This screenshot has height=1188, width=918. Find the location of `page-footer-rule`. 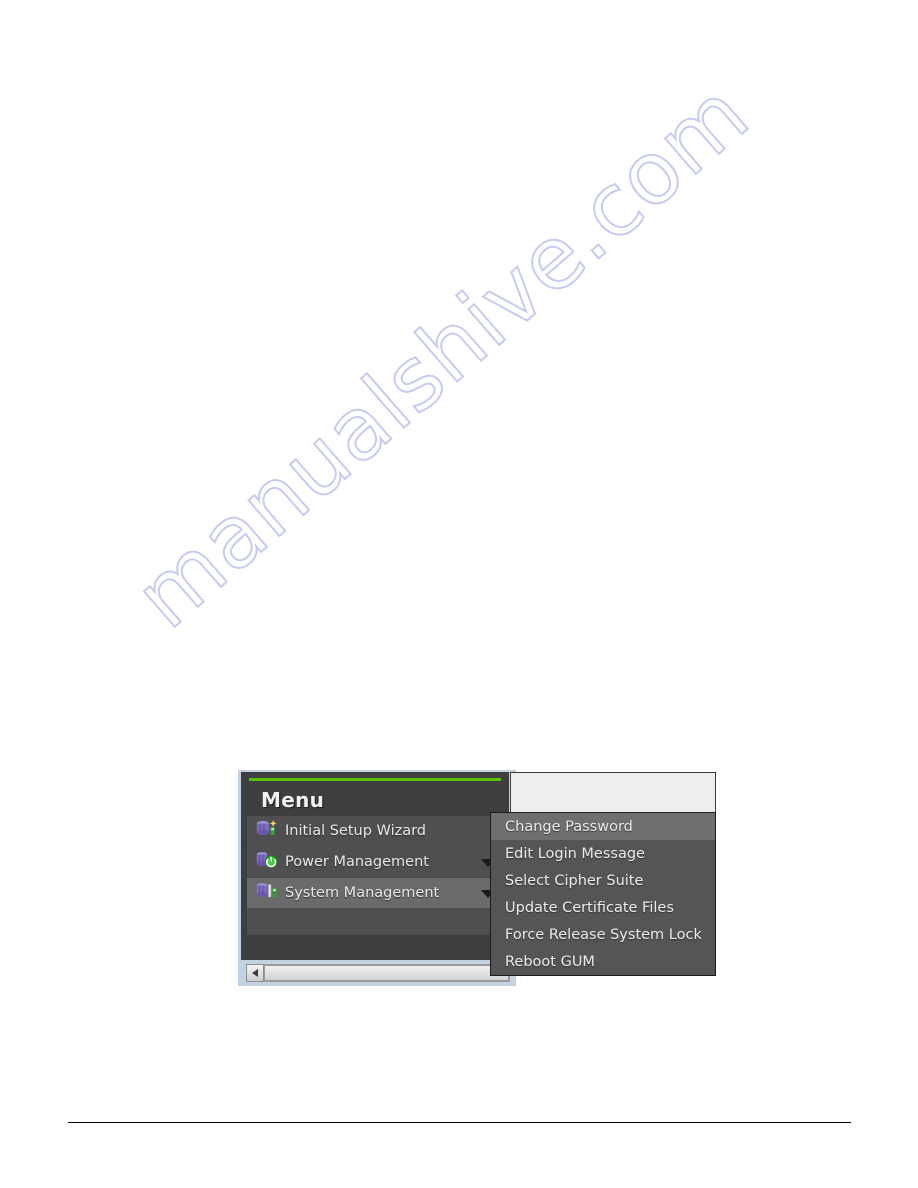

page-footer-rule is located at coordinates (459, 1122).